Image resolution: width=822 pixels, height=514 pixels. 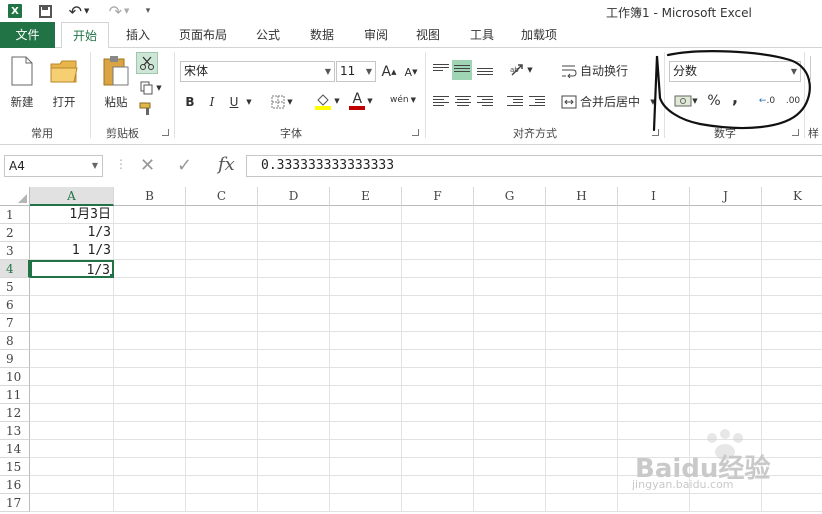 What do you see at coordinates (582, 377) in the screenshot?
I see `cell-h10` at bounding box center [582, 377].